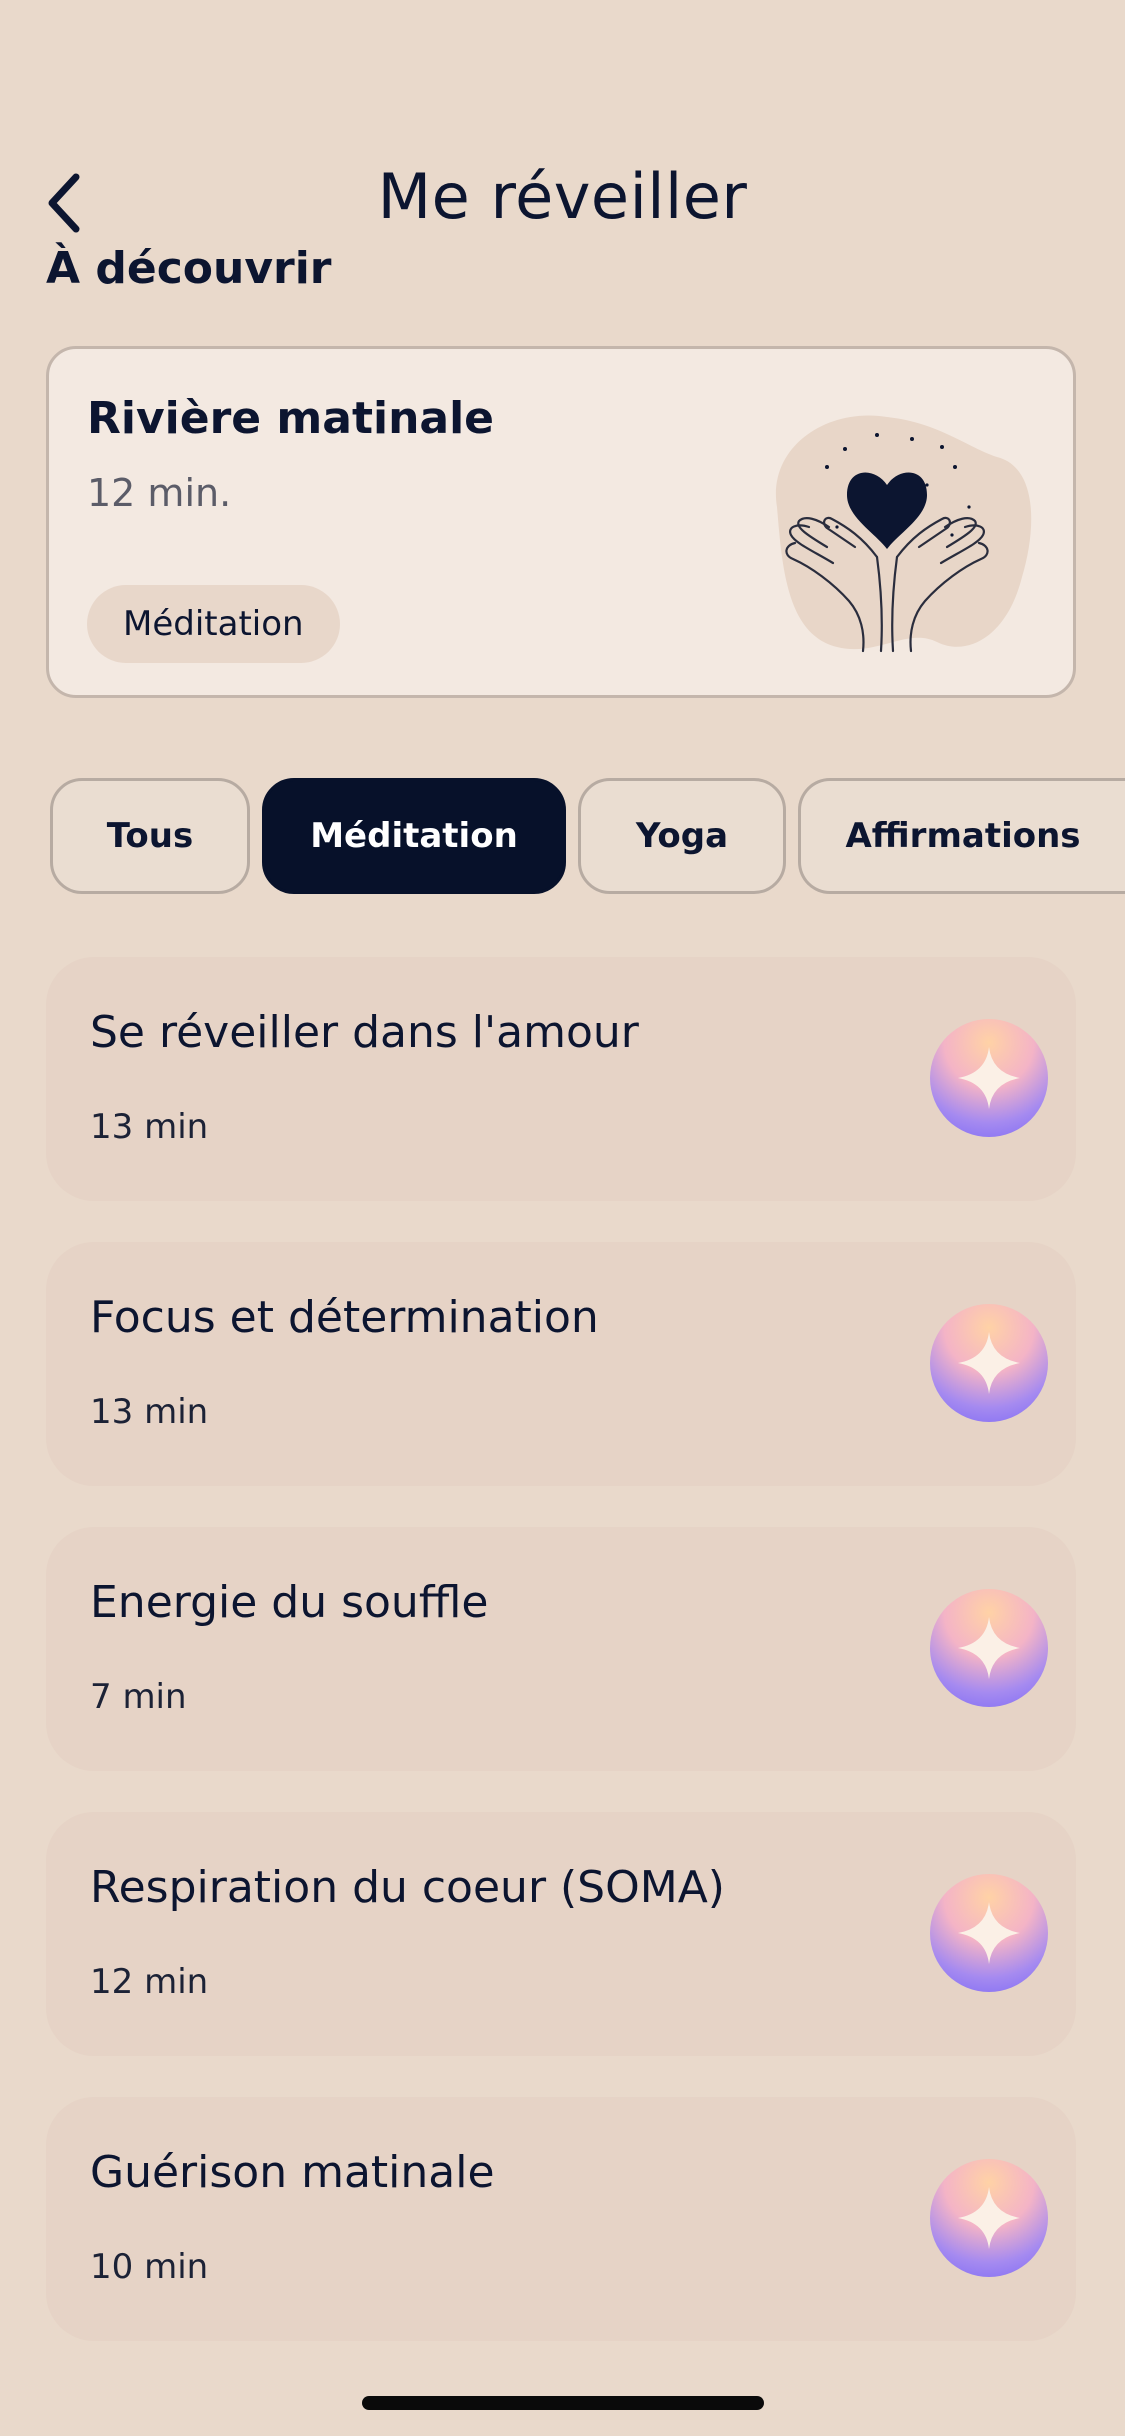 The width and height of the screenshot is (1125, 2436). Describe the element at coordinates (149, 2267) in the screenshot. I see `item-duration: 10 min` at that location.